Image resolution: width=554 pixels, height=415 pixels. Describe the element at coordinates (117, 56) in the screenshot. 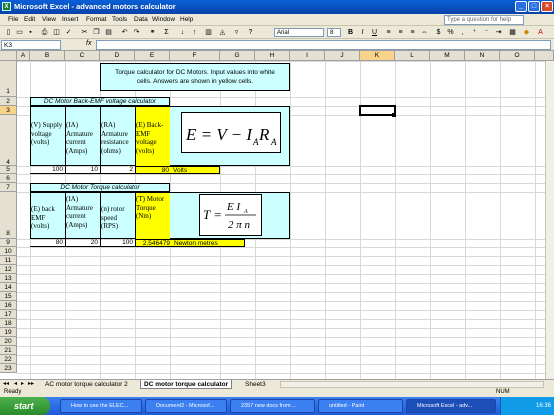

I see `column-header-d: D` at that location.